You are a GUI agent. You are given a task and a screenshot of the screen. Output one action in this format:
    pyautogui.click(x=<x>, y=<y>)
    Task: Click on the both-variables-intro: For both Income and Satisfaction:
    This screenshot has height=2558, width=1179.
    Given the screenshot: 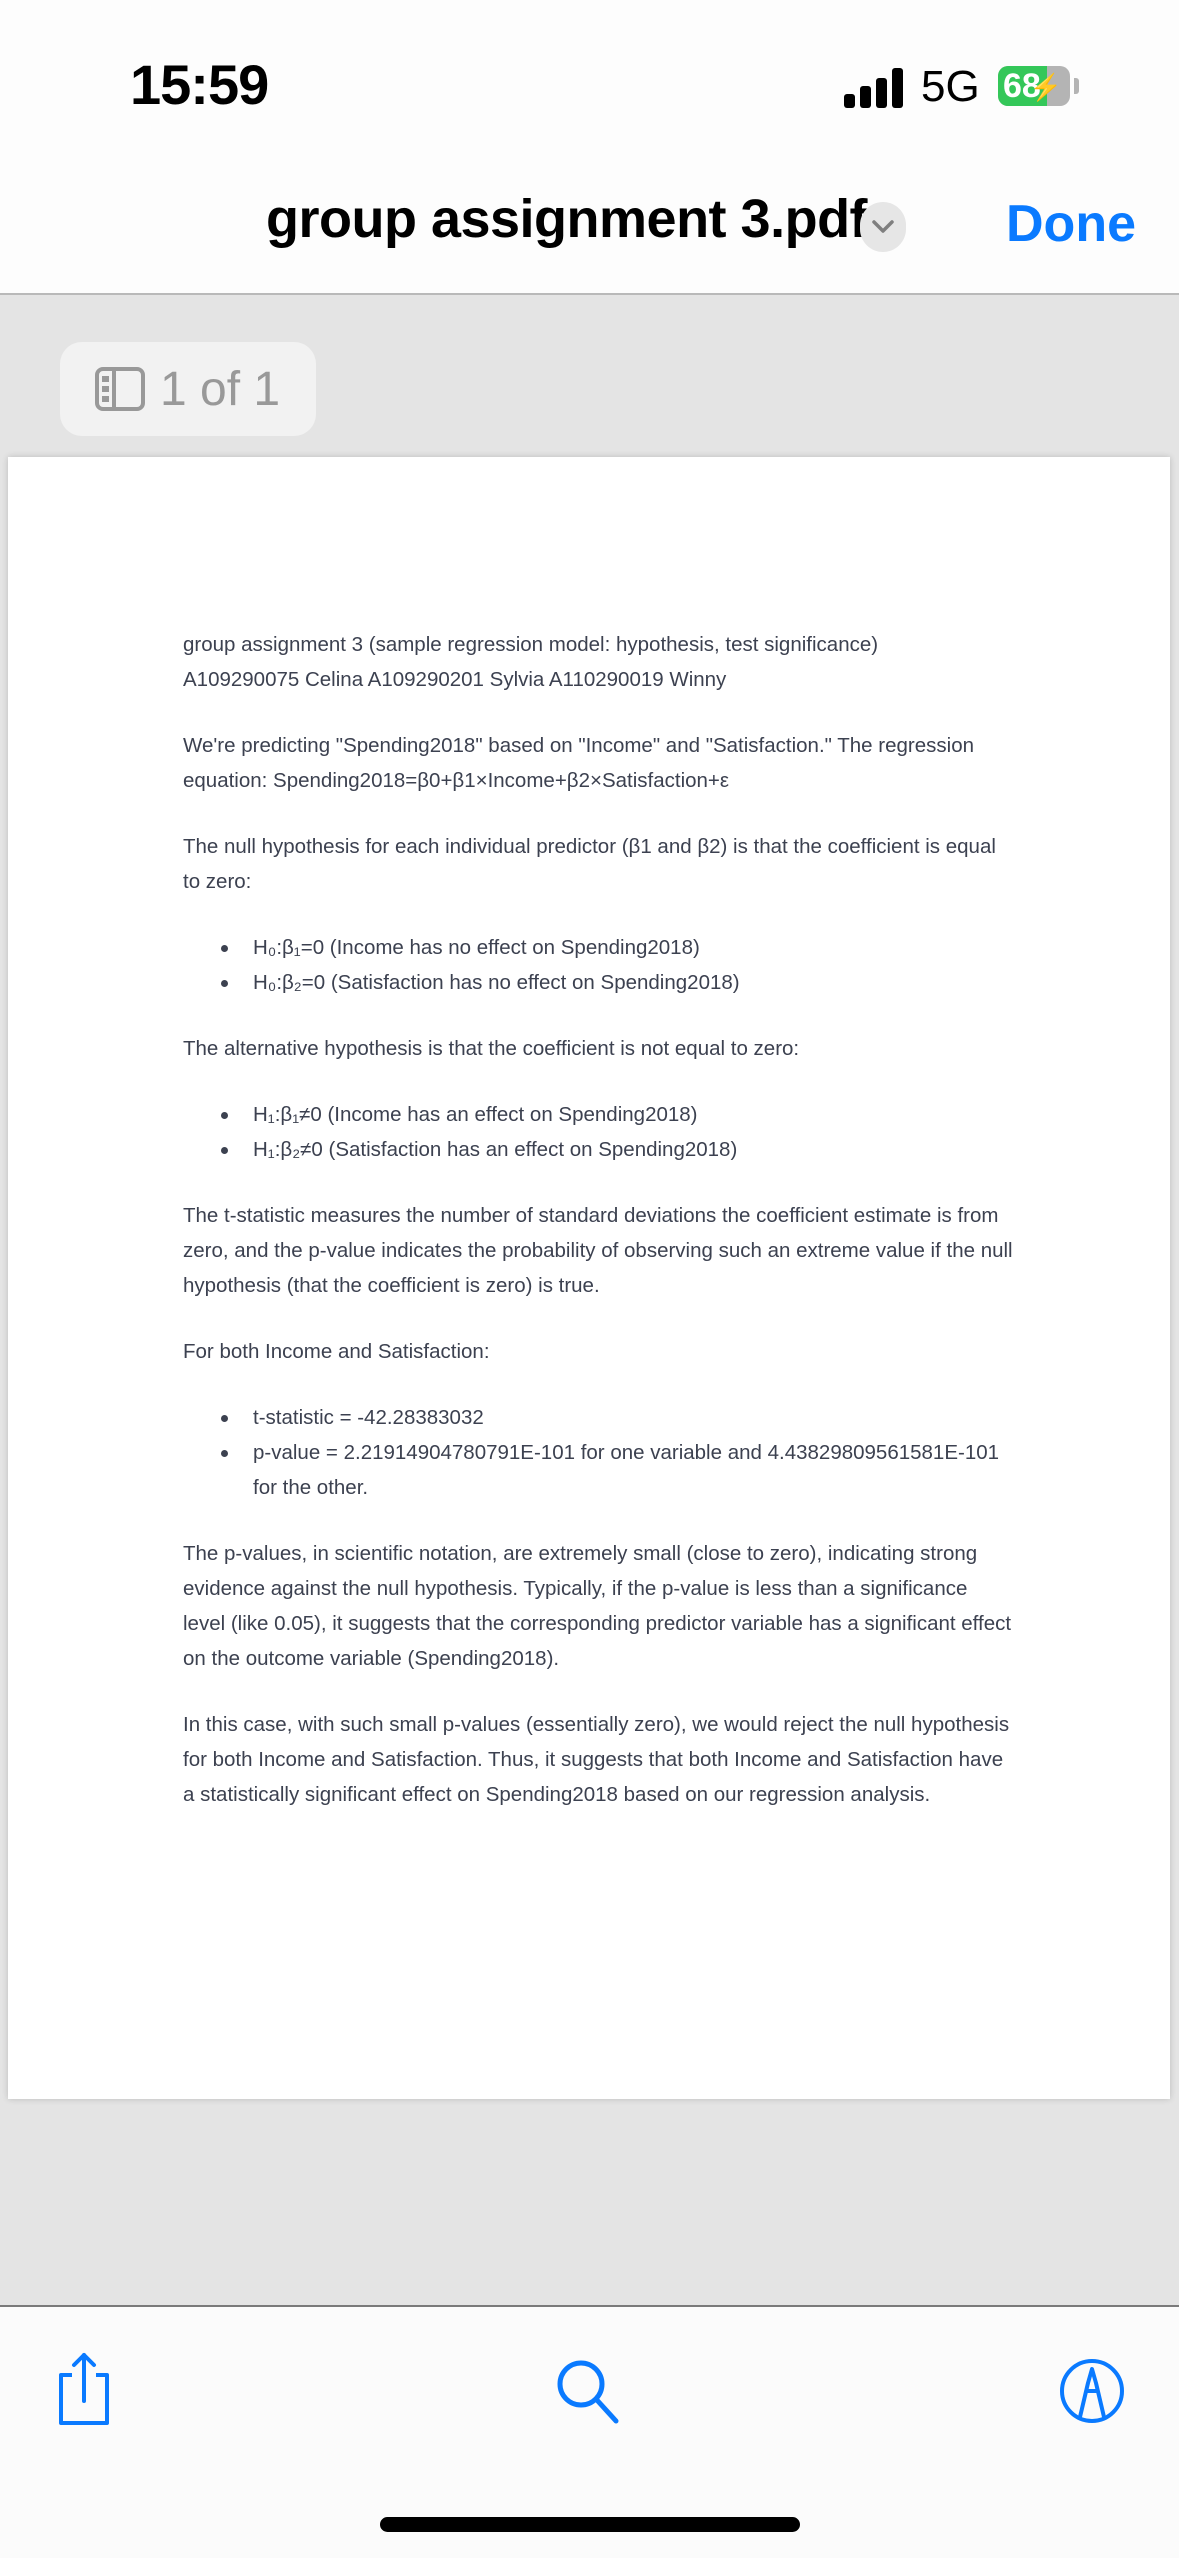 What is the action you would take?
    pyautogui.click(x=336, y=1351)
    